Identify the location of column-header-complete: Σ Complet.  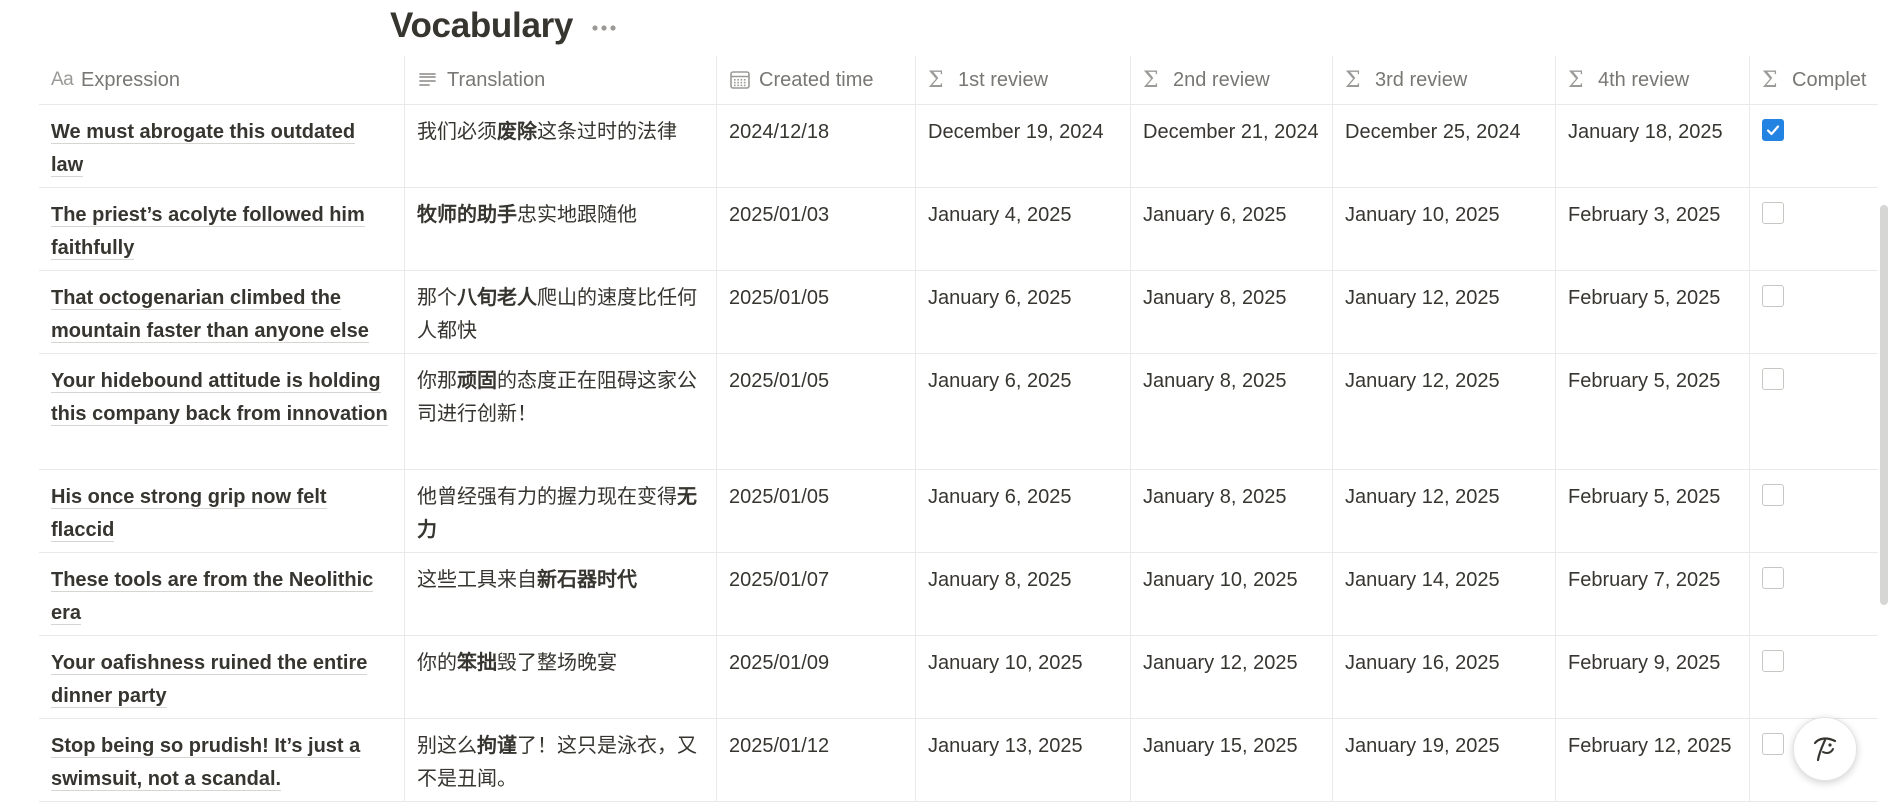
(1814, 80).